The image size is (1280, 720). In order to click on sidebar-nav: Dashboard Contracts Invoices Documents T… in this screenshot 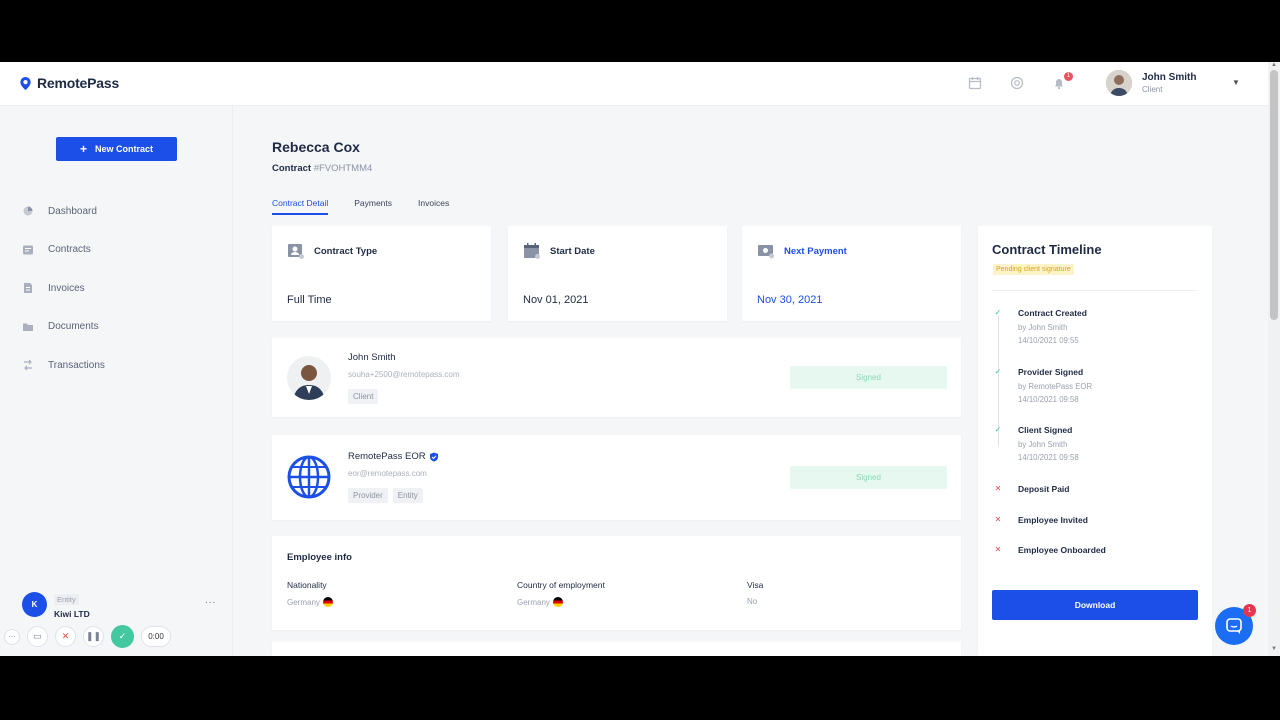, I will do `click(63, 288)`.